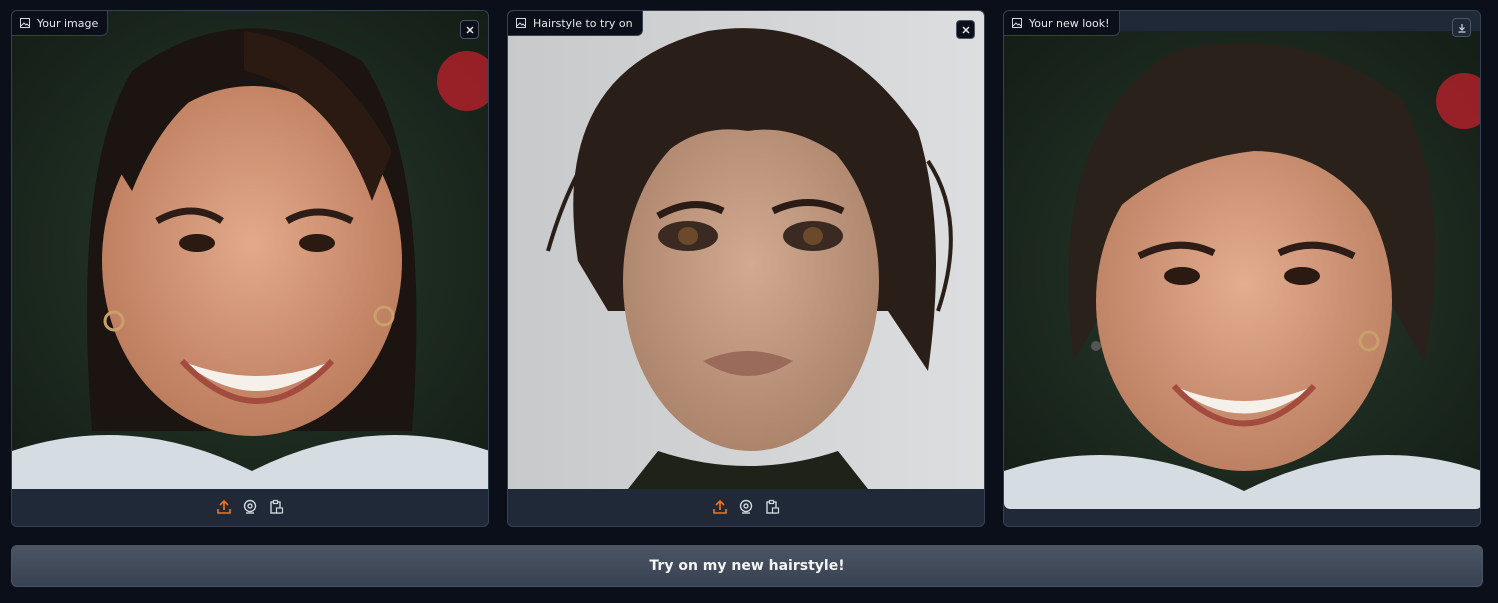 The width and height of the screenshot is (1498, 603). I want to click on hairstyle-image-label-text: Hairstyle to try on, so click(583, 23).